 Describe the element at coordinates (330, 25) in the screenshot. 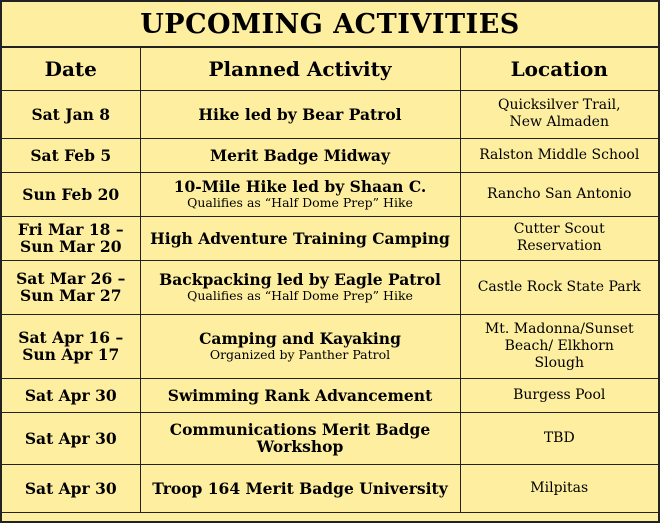

I see `page-title: UPCOMING ACTIVITIES` at that location.